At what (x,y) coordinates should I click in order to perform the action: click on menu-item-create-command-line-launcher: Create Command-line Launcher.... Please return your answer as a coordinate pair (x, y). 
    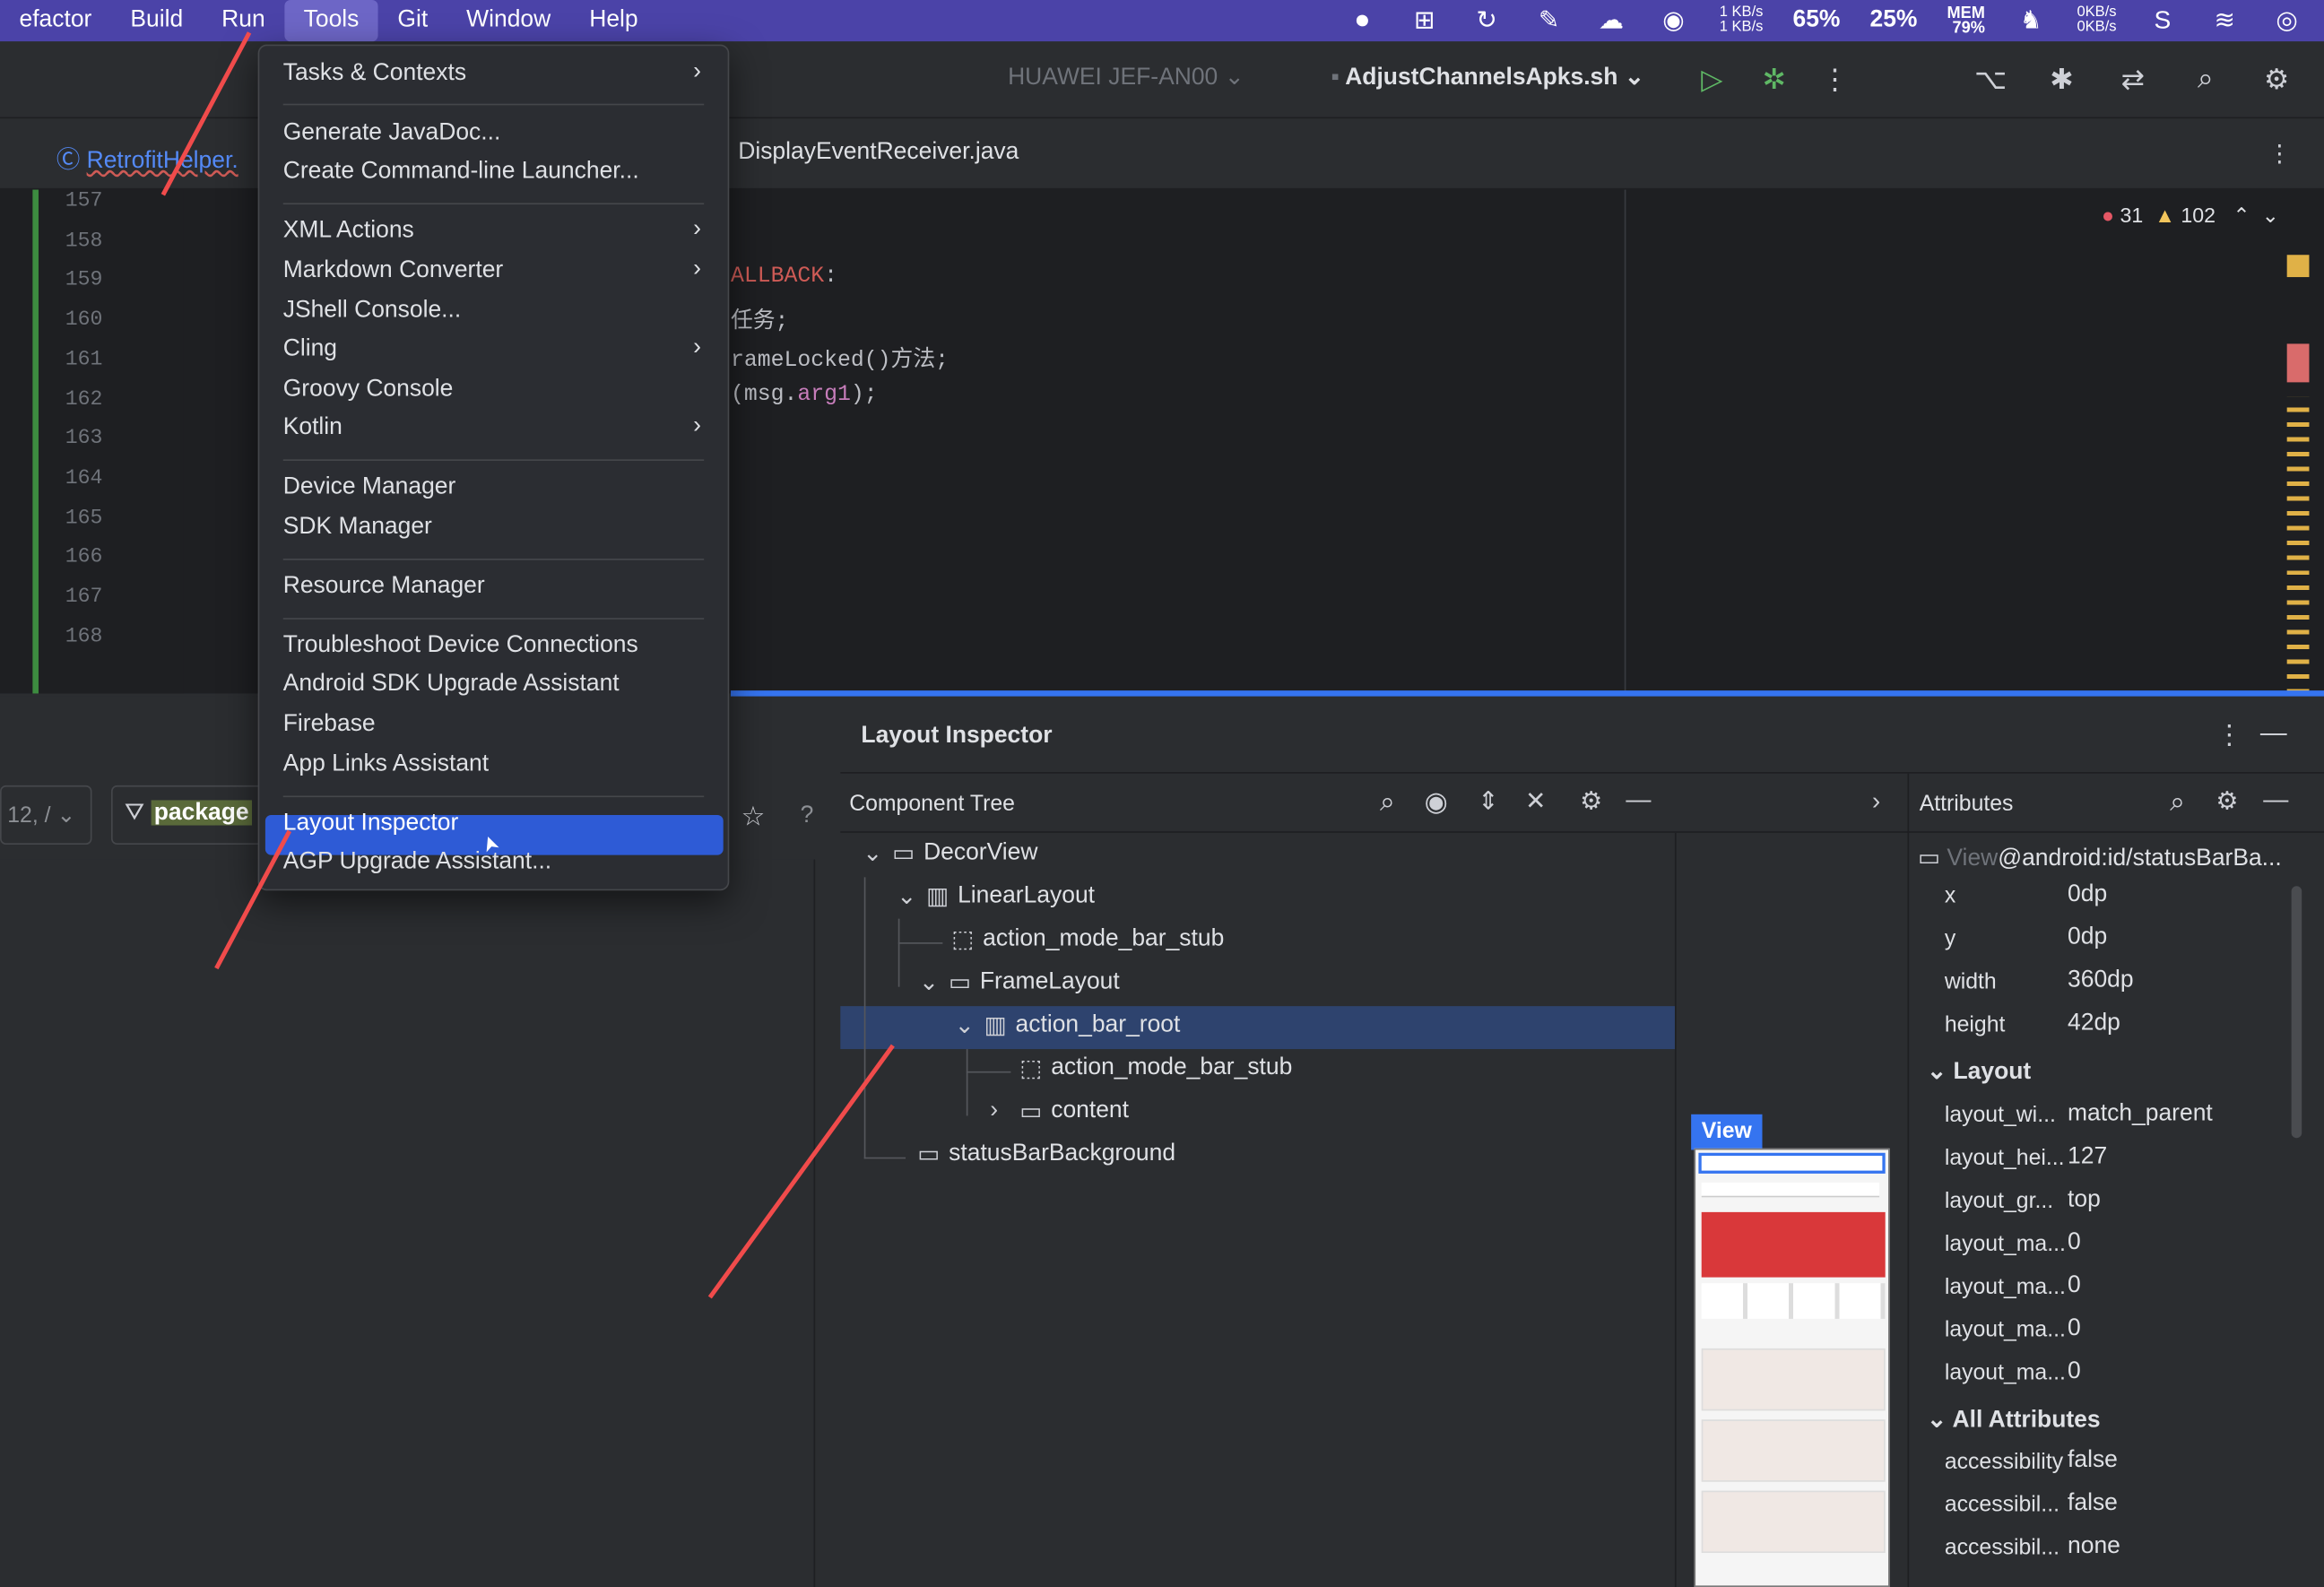
    Looking at the image, I should click on (461, 172).